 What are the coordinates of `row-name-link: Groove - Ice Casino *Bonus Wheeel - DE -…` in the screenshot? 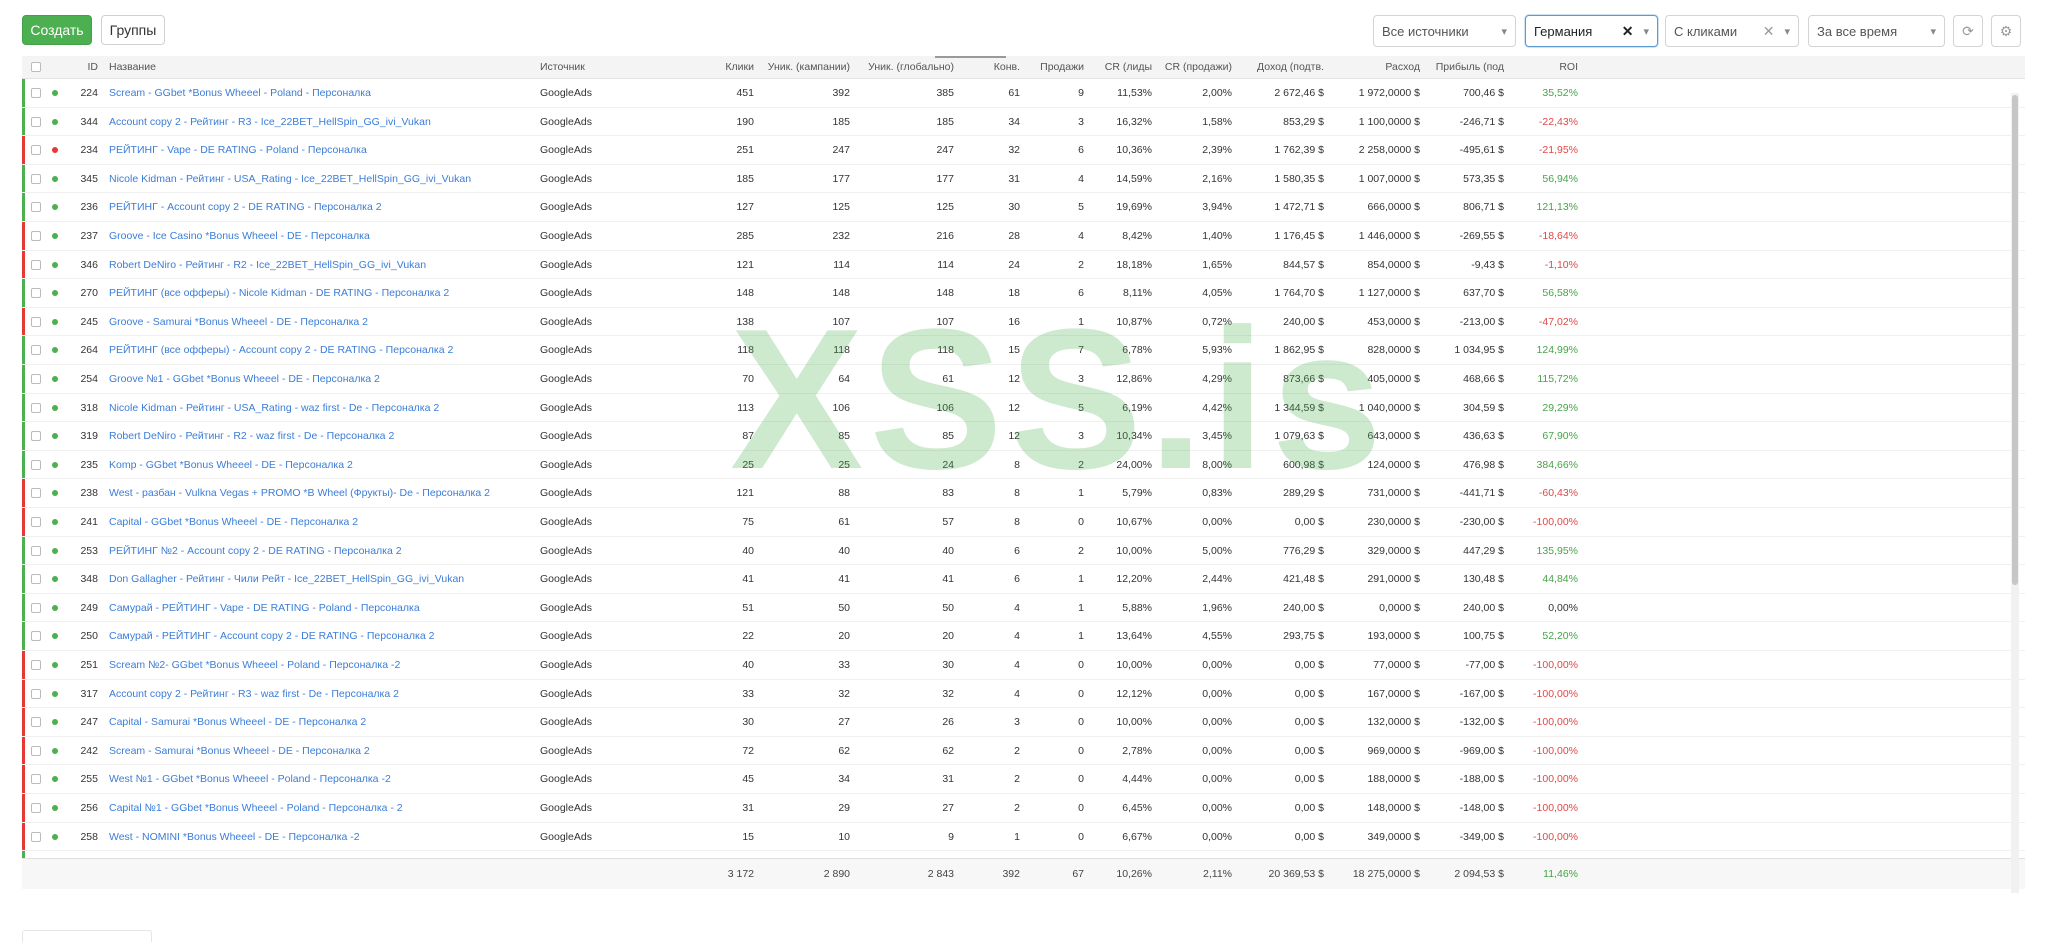 It's located at (329, 236).